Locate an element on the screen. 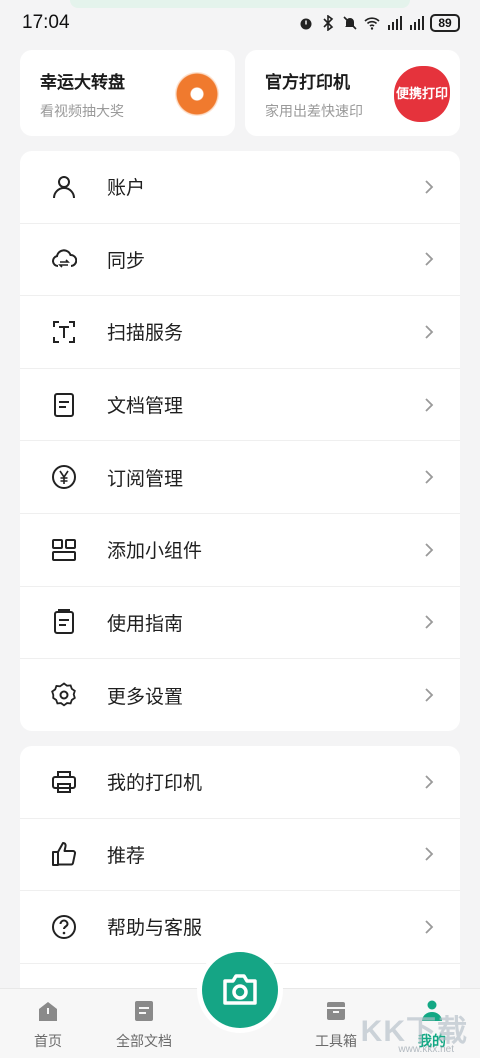  menu-item-add-widget: 添加小组件 is located at coordinates (240, 550).